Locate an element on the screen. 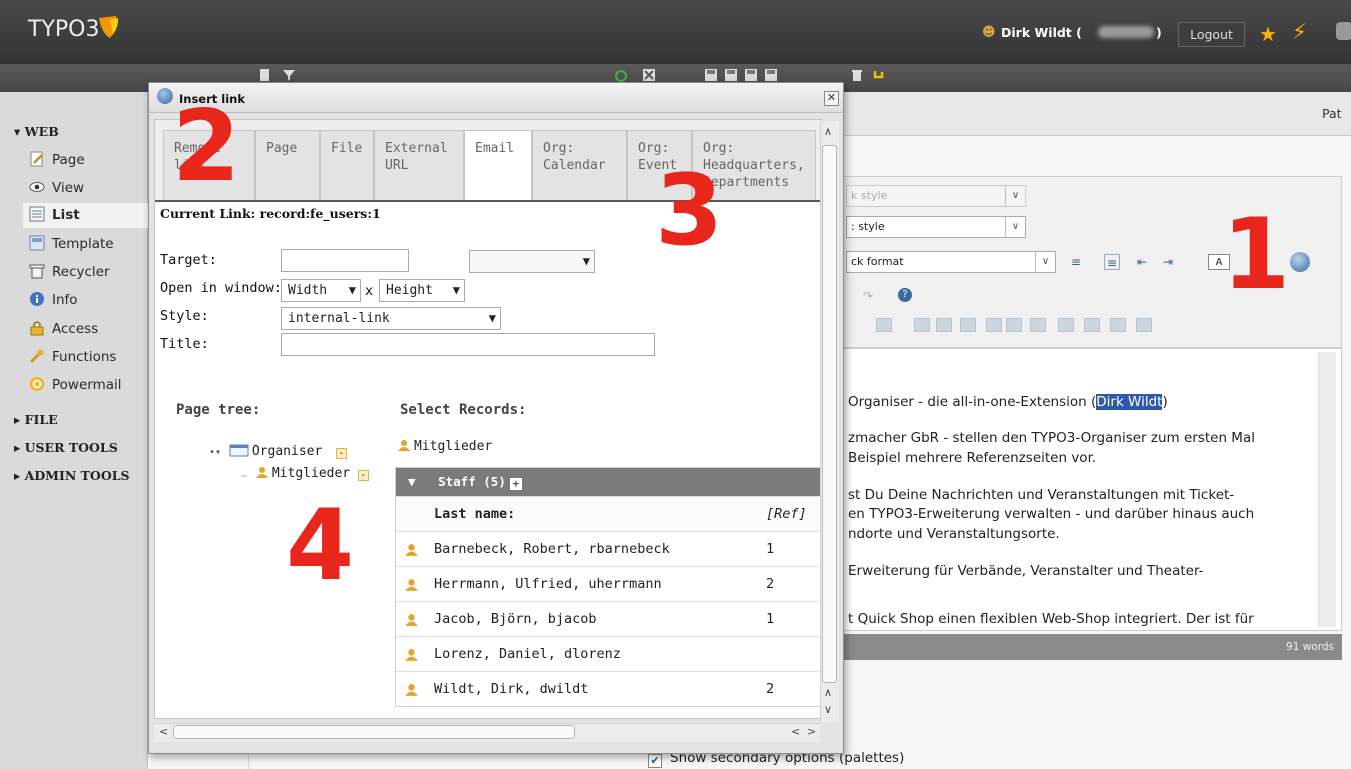 The height and width of the screenshot is (769, 1351). user-name-close: ) is located at coordinates (1159, 32).